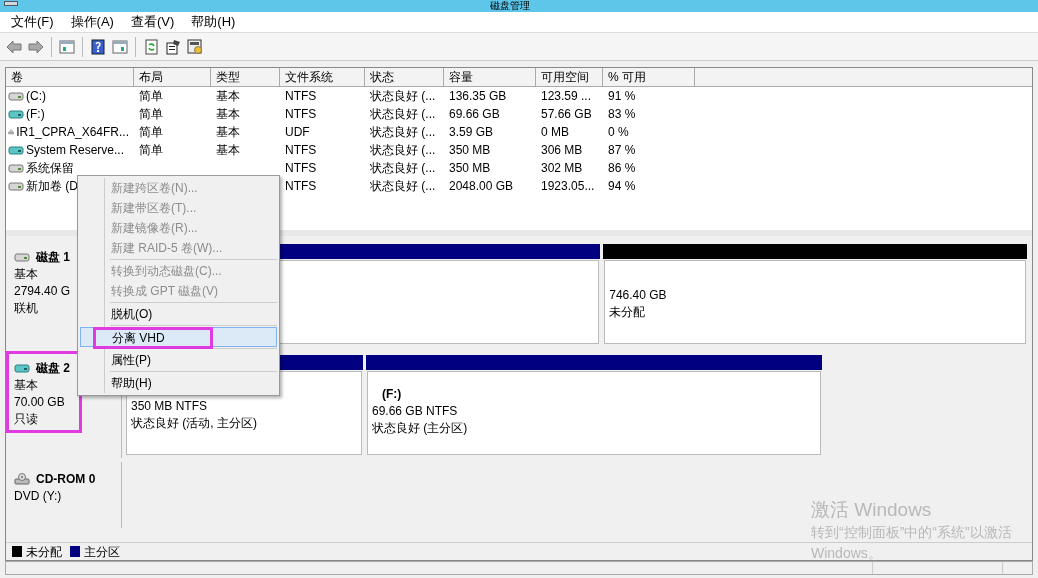  What do you see at coordinates (562, 150) in the screenshot?
I see `table-cell-text: 306 MB` at bounding box center [562, 150].